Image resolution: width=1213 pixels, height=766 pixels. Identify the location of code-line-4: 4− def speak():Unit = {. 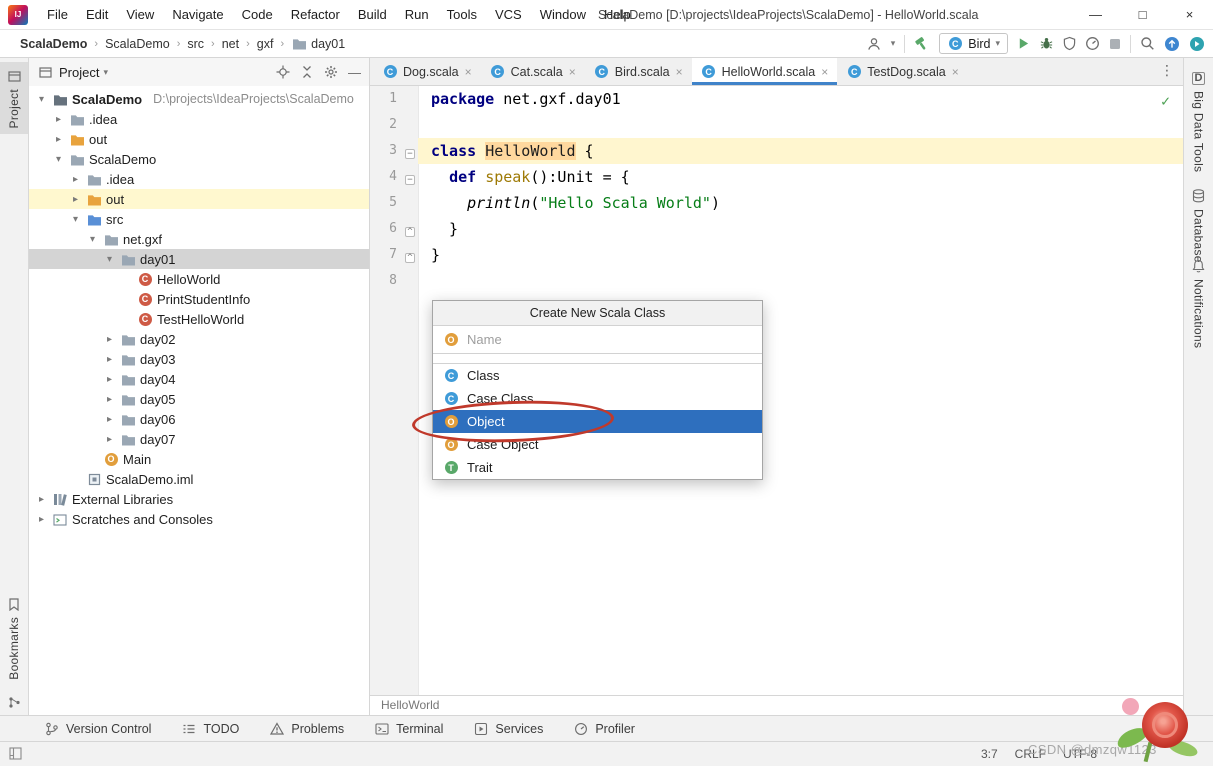
(776, 177).